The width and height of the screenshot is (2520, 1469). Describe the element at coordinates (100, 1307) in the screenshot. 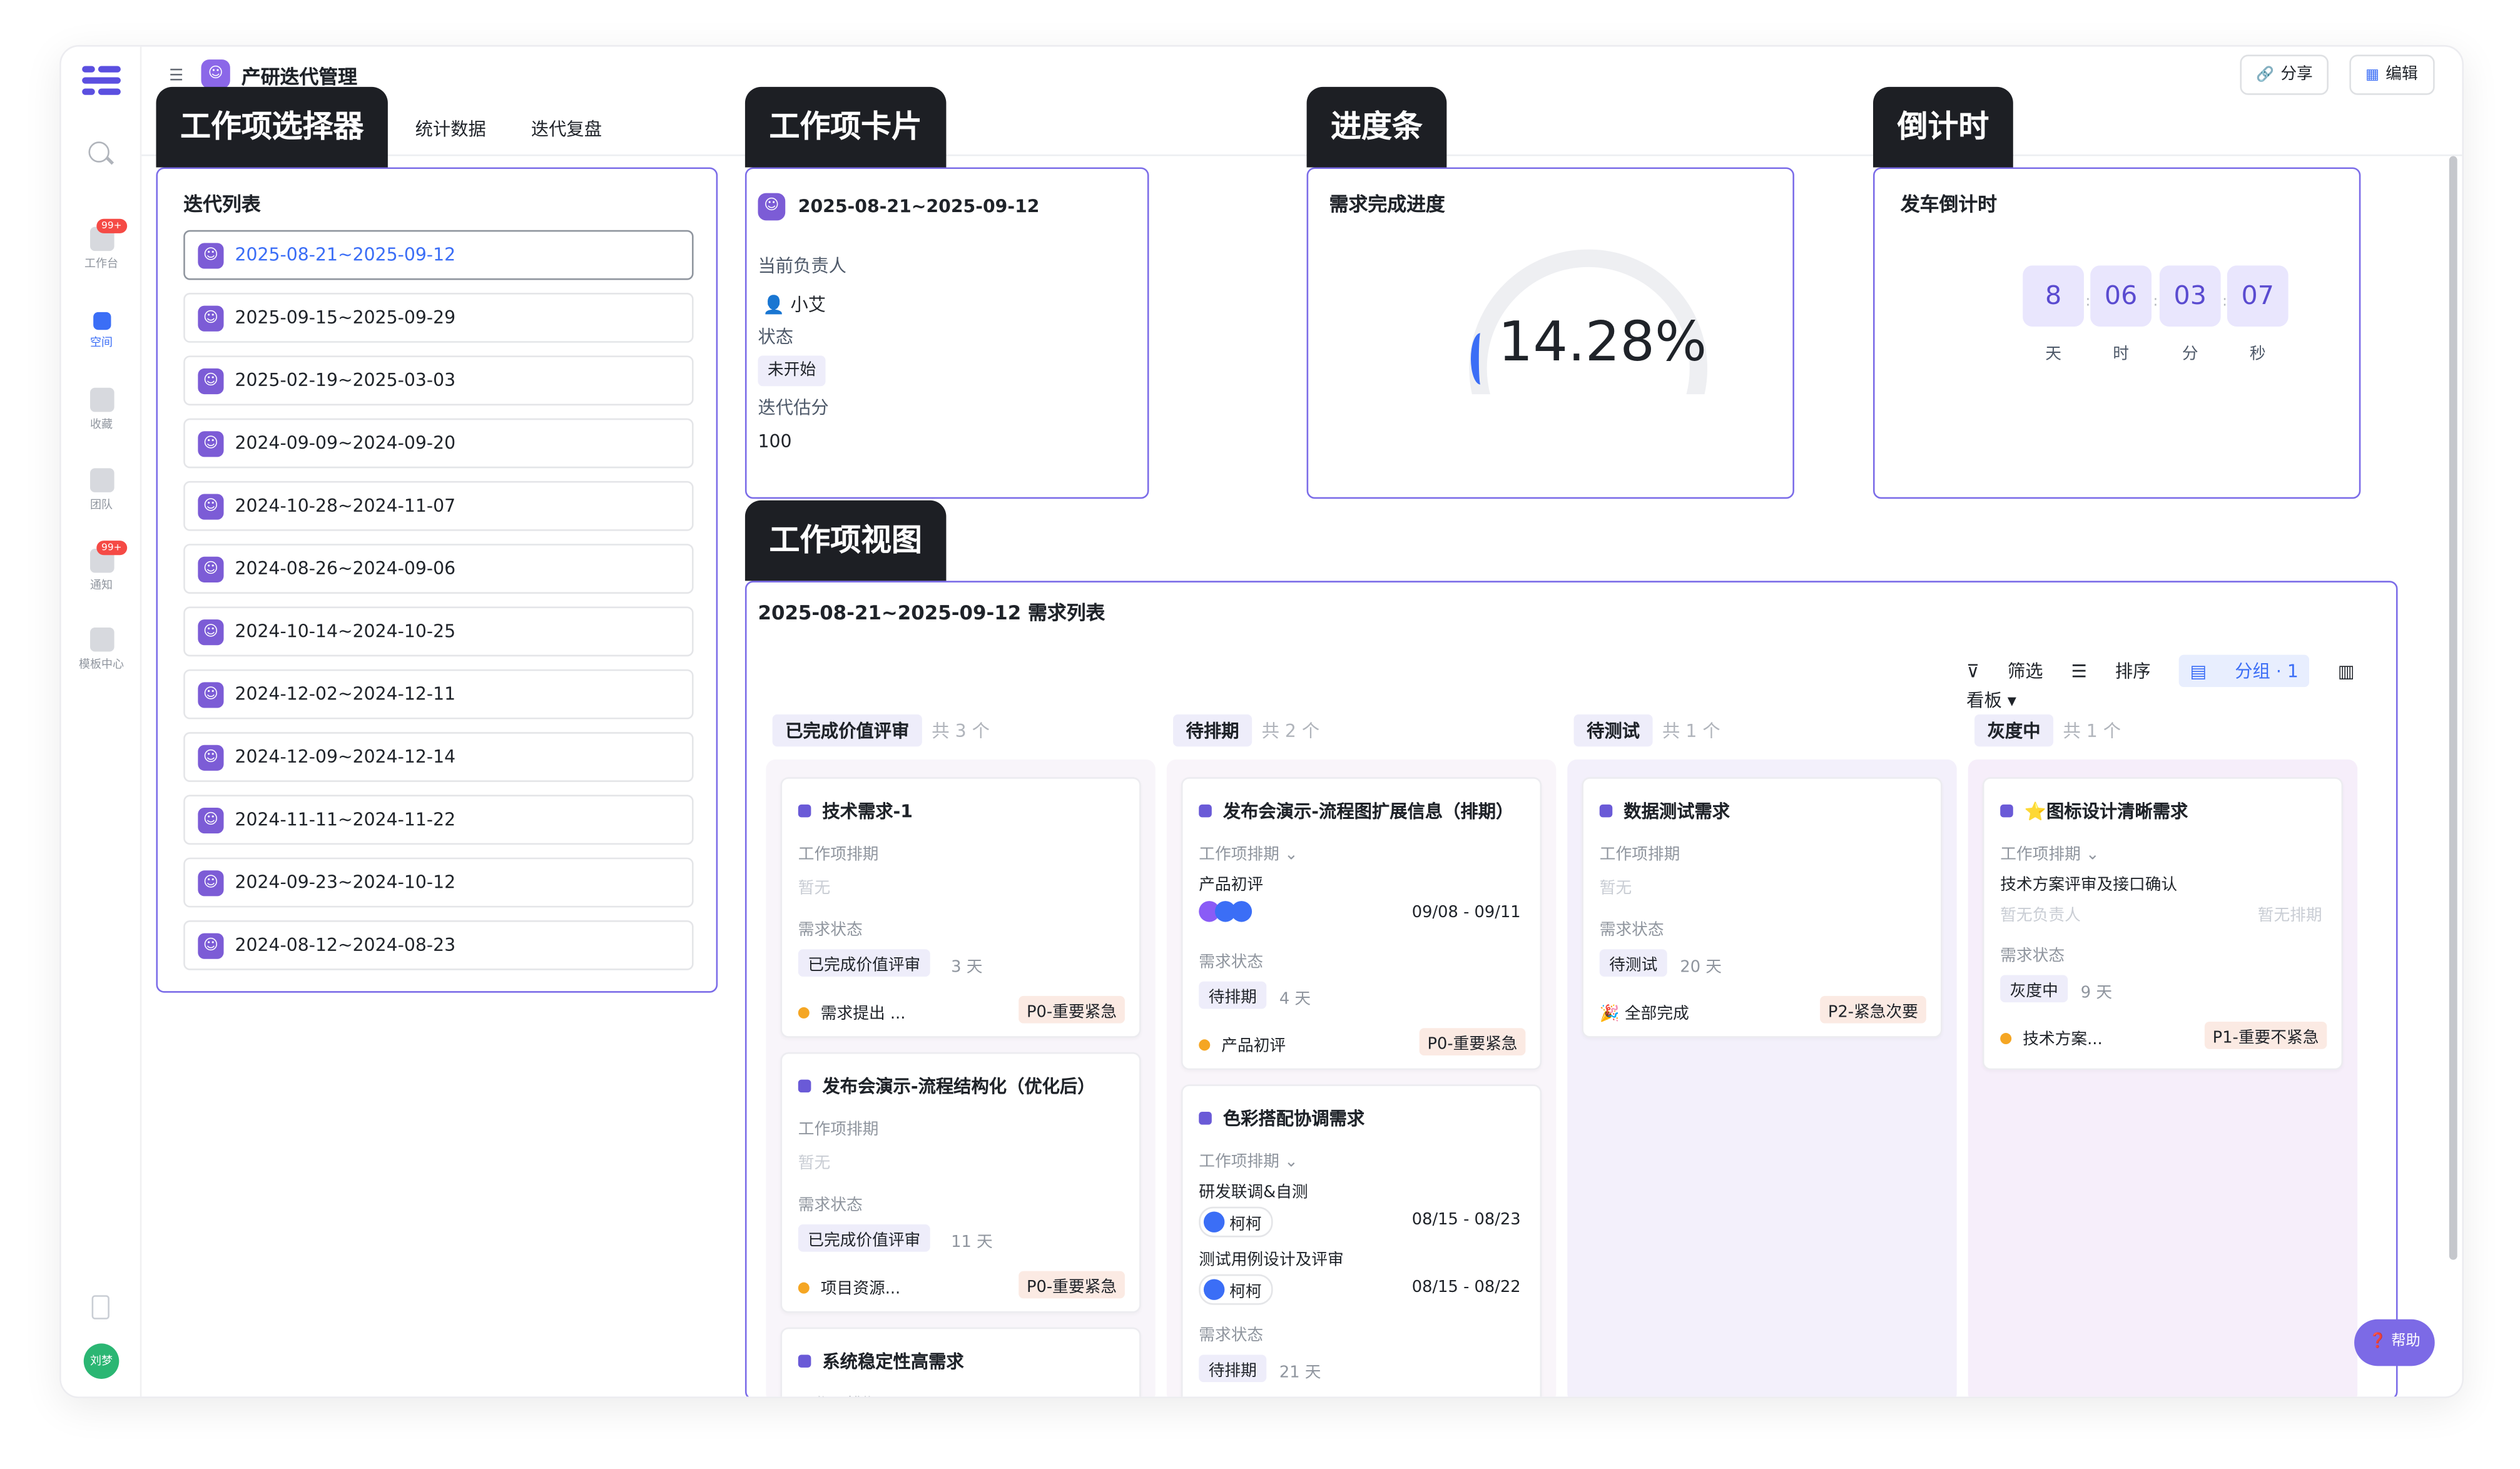

I see `phone-icon` at that location.